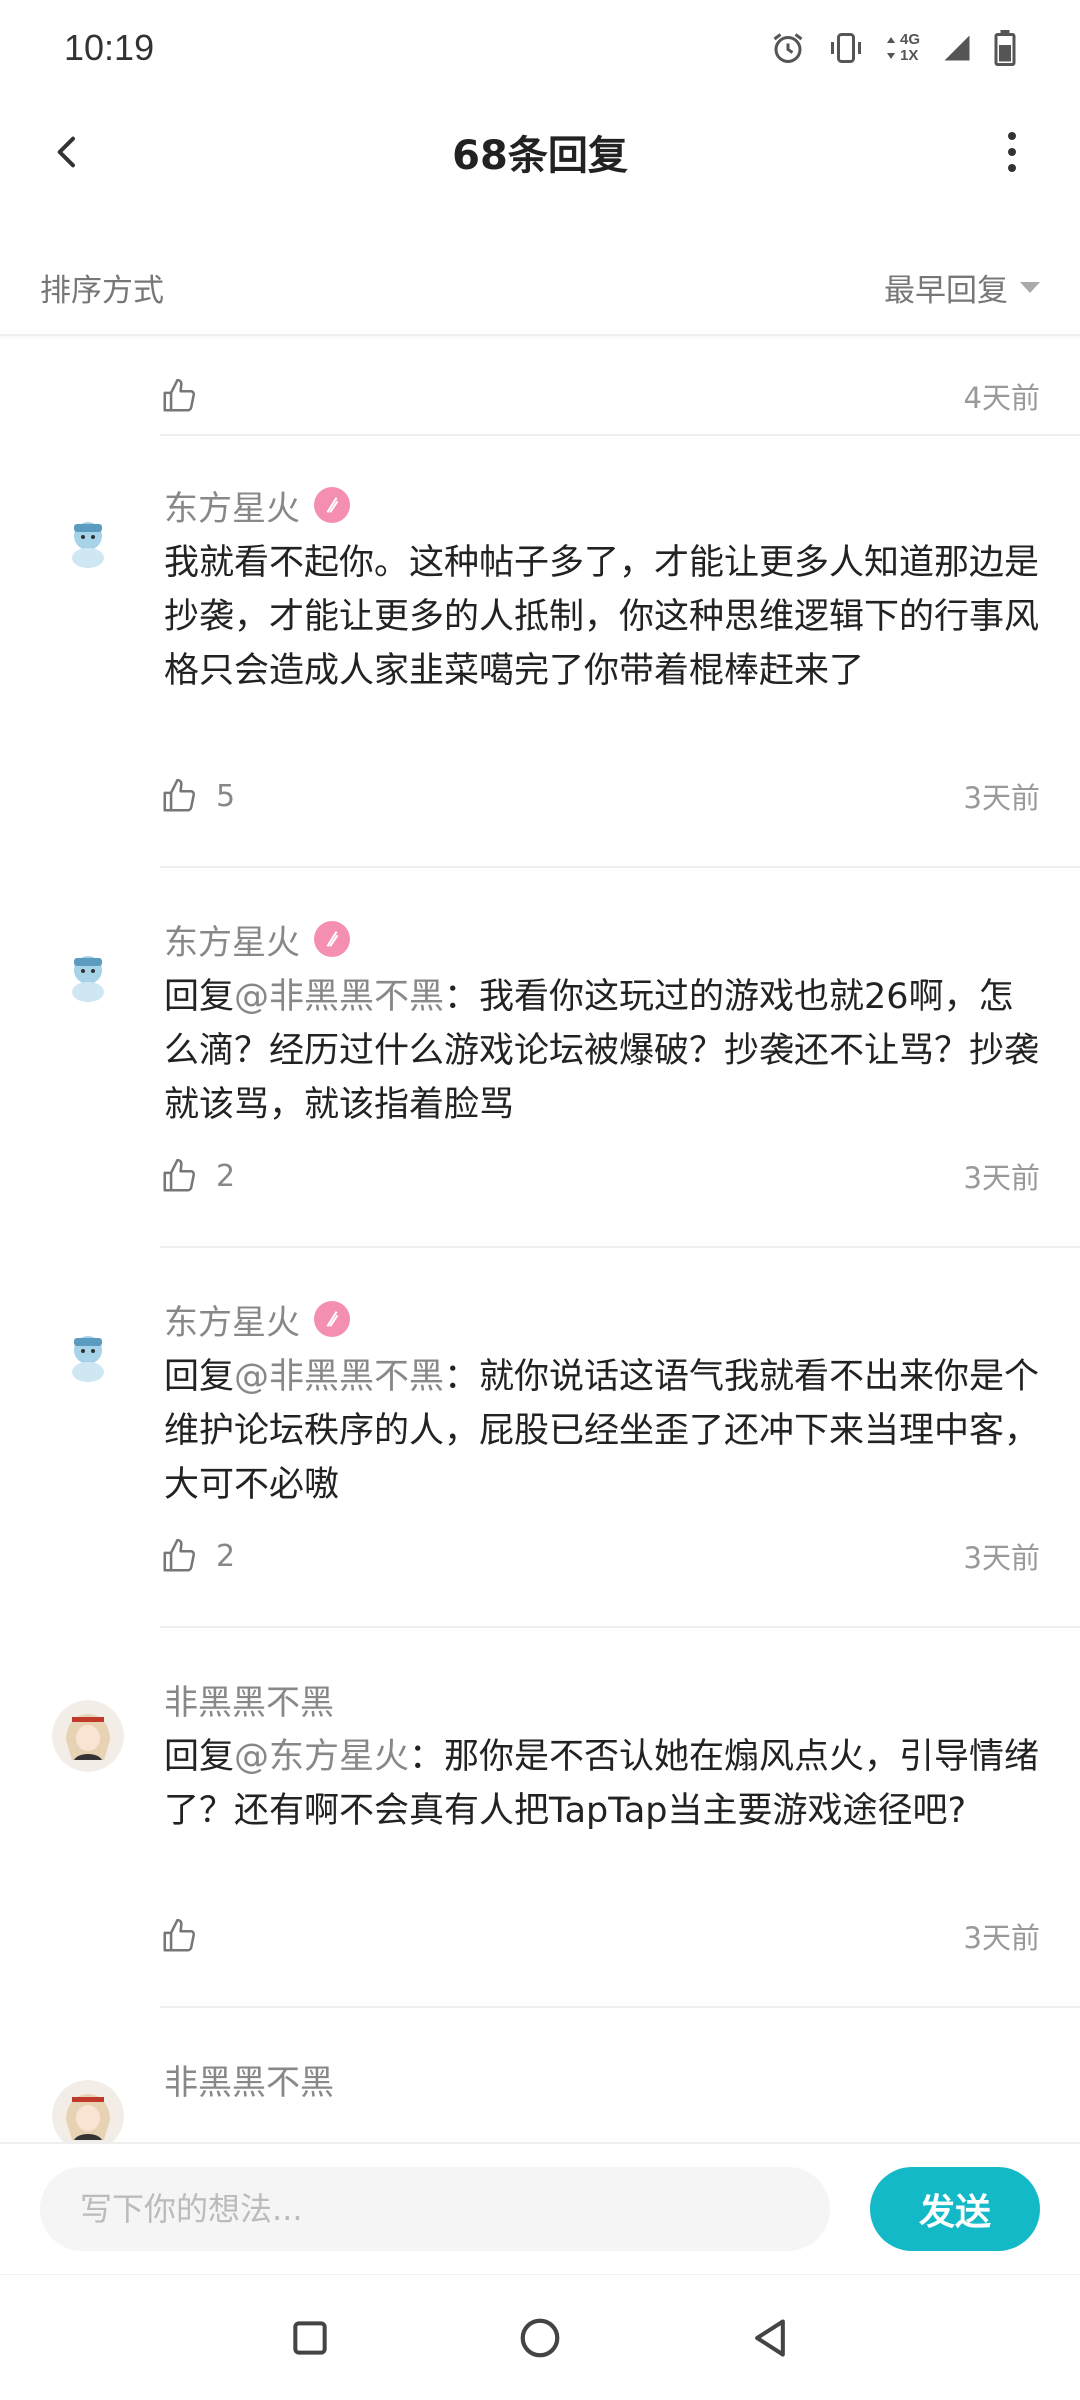 Image resolution: width=1080 pixels, height=2400 pixels. What do you see at coordinates (540, 48) in the screenshot?
I see `status-bar: 10:19 4G 1X` at bounding box center [540, 48].